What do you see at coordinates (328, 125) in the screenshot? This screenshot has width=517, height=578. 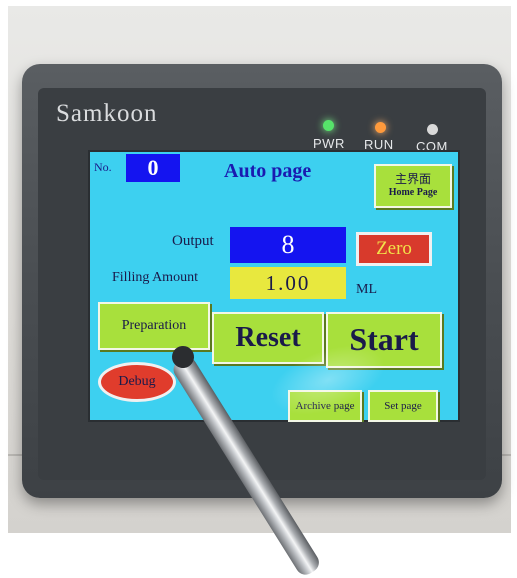 I see `pwr-led-icon` at bounding box center [328, 125].